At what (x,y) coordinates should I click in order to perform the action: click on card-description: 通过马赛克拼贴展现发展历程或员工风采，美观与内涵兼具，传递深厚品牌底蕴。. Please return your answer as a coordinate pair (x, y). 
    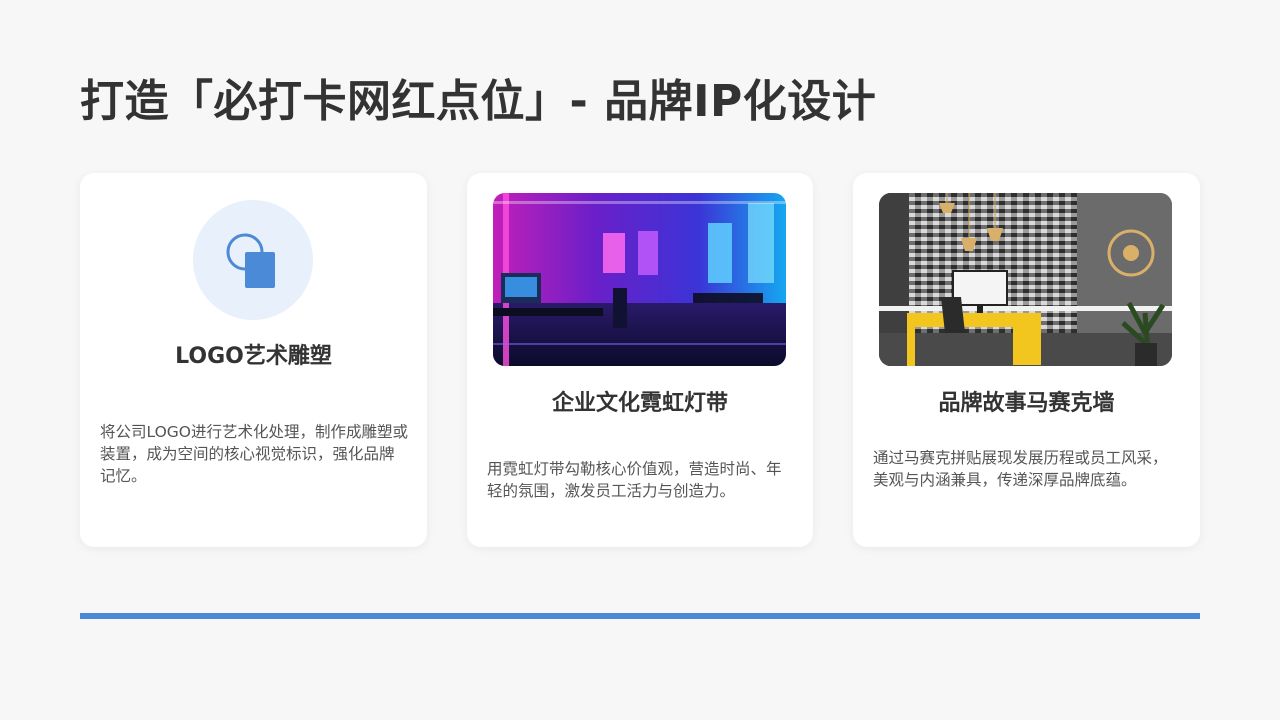
    Looking at the image, I should click on (1020, 469).